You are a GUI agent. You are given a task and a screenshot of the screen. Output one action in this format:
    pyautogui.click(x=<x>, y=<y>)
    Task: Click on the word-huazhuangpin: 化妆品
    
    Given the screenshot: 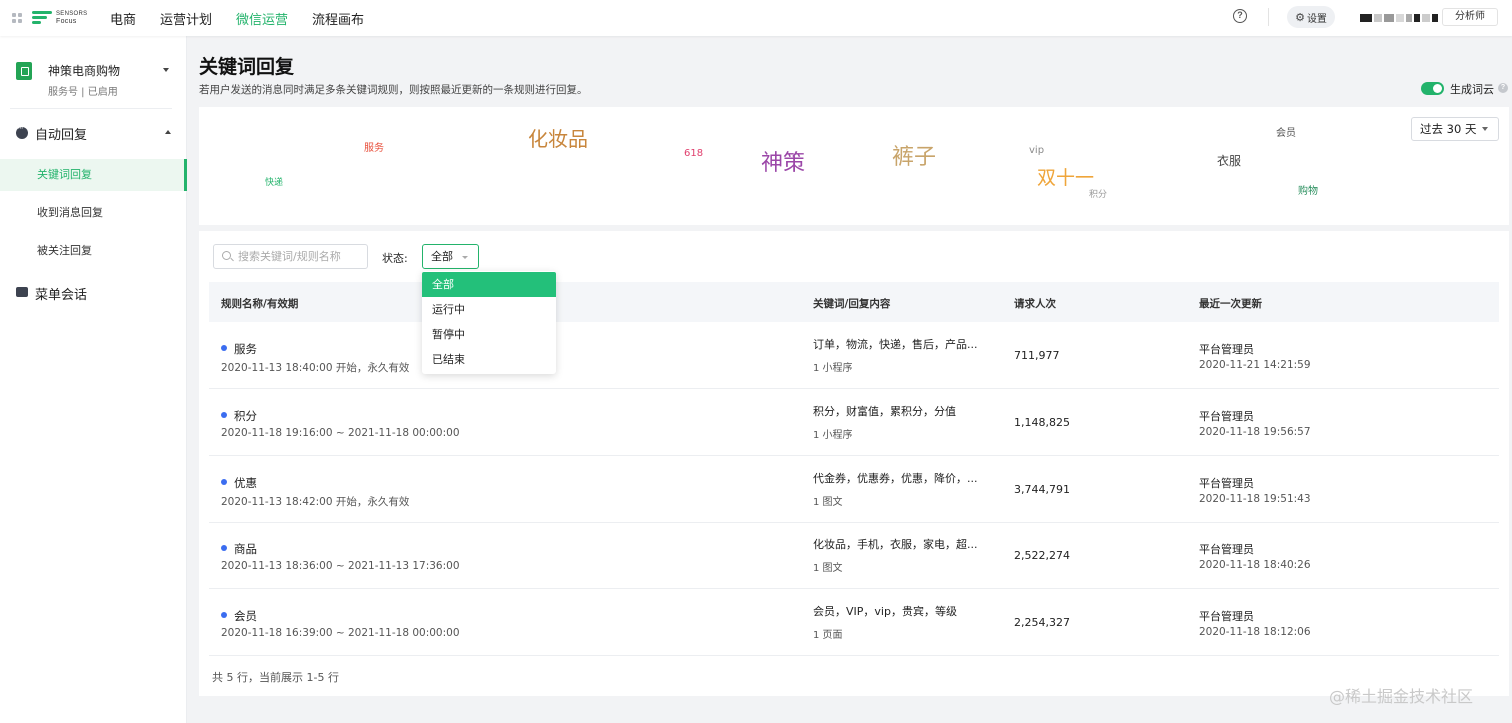 What is the action you would take?
    pyautogui.click(x=558, y=139)
    